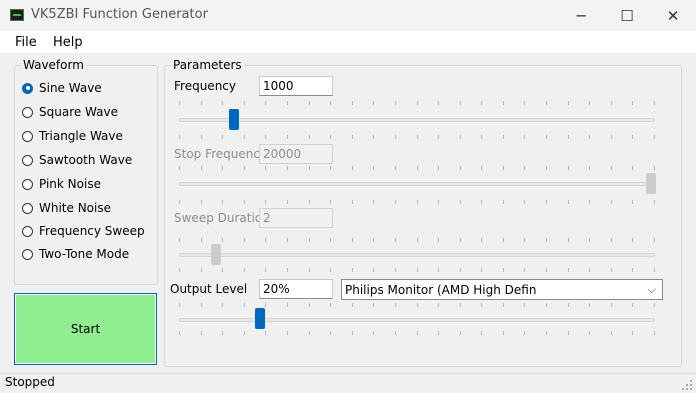 The width and height of the screenshot is (696, 393). Describe the element at coordinates (502, 289) in the screenshot. I see `output-device-select: Philips Monitor (AMD High Defin ⌵` at that location.